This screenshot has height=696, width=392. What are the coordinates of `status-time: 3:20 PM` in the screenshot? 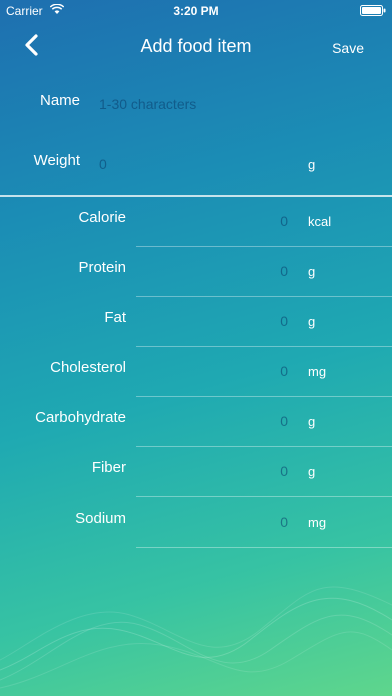 It's located at (196, 11).